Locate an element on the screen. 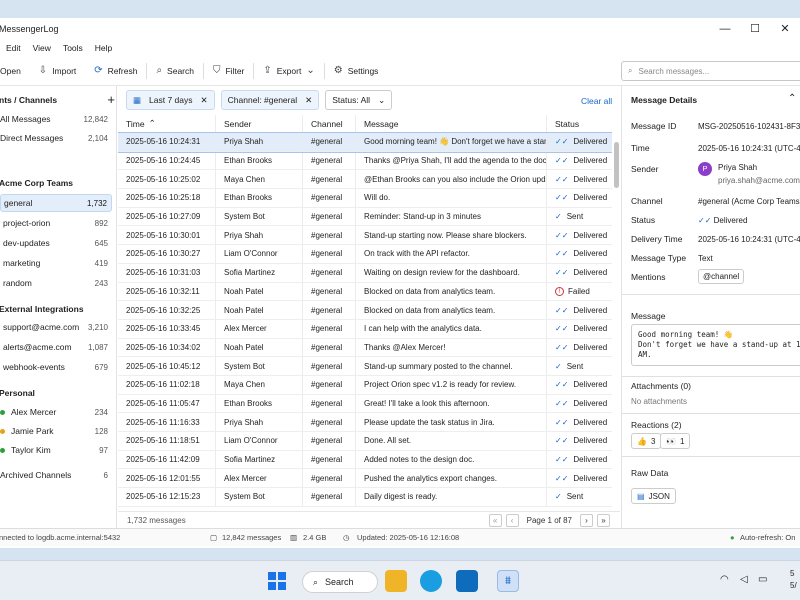  clock-date: 5/ is located at coordinates (793, 585).